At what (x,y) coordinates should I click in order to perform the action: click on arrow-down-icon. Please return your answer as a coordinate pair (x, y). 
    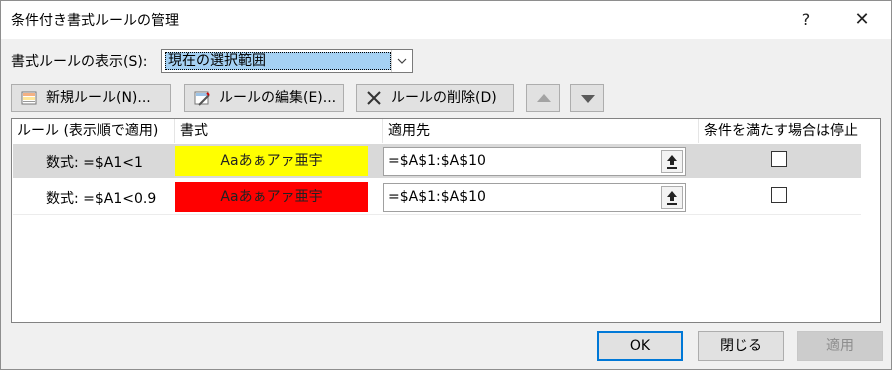
    Looking at the image, I should click on (588, 99).